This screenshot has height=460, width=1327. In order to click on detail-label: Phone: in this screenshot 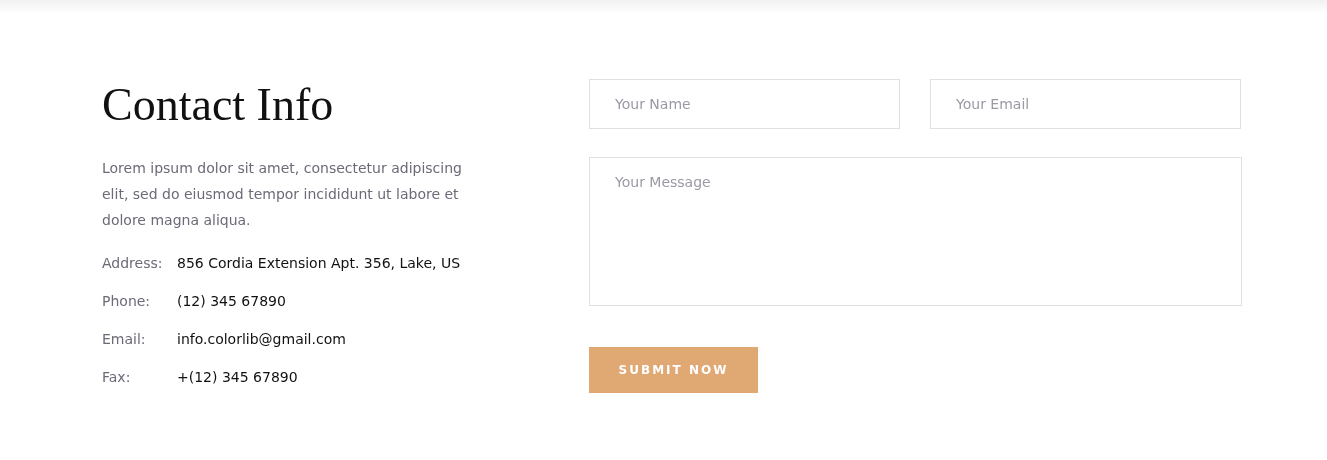, I will do `click(127, 301)`.